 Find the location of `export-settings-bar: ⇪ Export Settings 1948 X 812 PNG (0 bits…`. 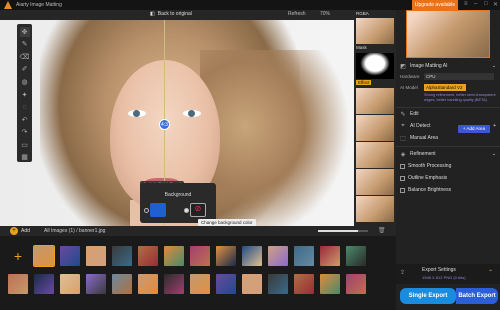

export-settings-bar: ⇪ Export Settings 1948 X 812 PNG (0 bits… is located at coordinates (448, 274).